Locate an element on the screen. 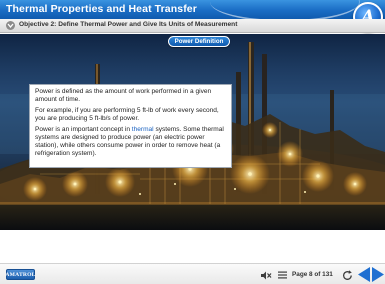 This screenshot has height=284, width=385. brand-name: AMATROL is located at coordinates (20, 274).